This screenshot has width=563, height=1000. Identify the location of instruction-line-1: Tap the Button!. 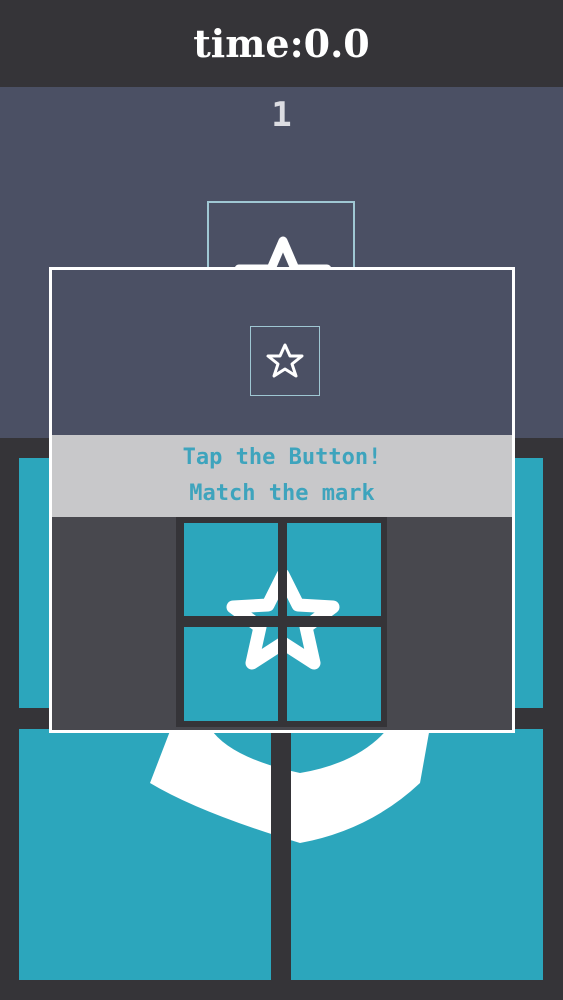
(282, 457).